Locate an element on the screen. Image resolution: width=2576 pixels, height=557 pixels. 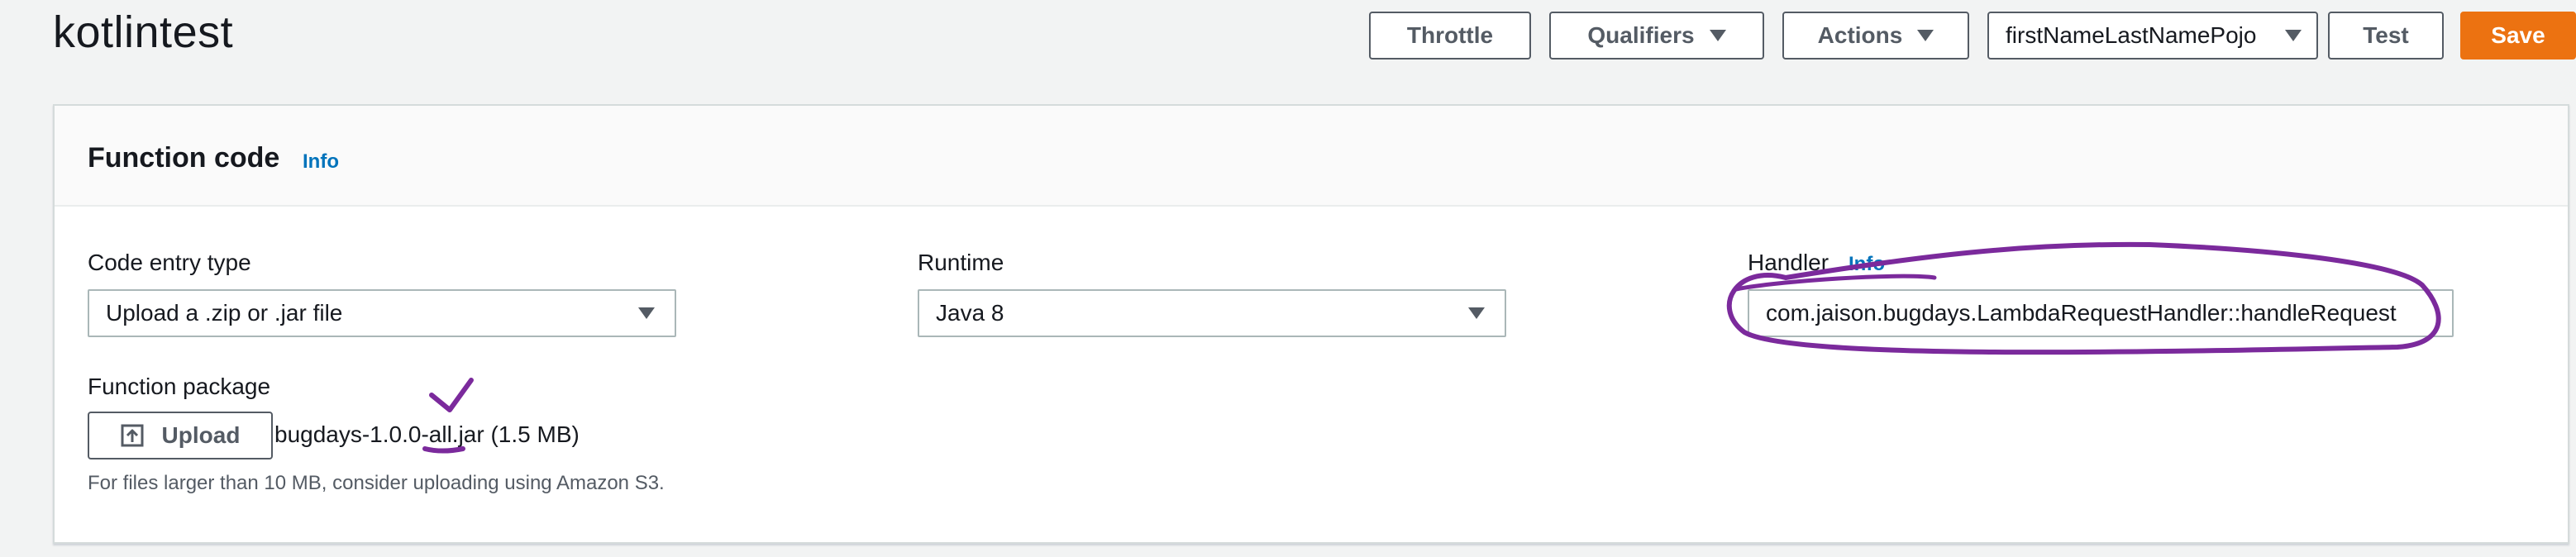
upload-label: Upload is located at coordinates (201, 435).